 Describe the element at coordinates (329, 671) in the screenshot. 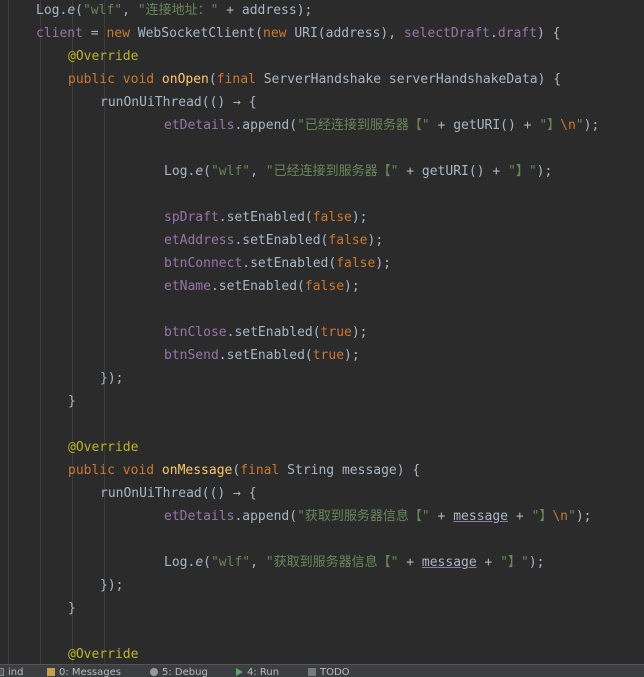

I see `todo-tab: TODO` at that location.